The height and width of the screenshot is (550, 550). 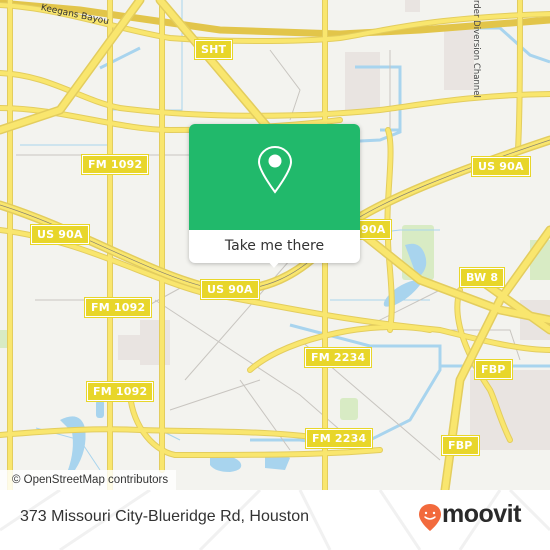 I want to click on destination-address: 373 Missouri City-Blueridge Rd, Houston, so click(x=165, y=516).